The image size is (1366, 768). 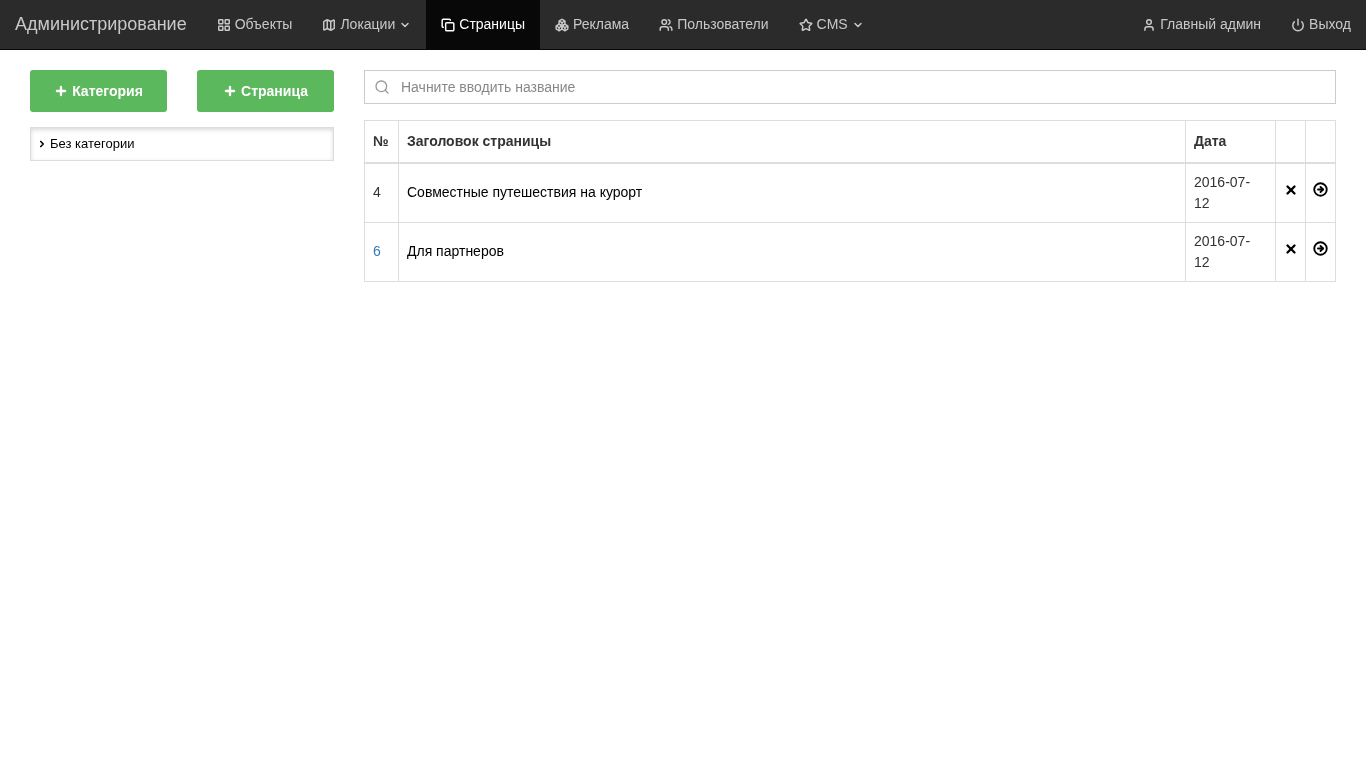 I want to click on nav-item: CMS, so click(x=831, y=24).